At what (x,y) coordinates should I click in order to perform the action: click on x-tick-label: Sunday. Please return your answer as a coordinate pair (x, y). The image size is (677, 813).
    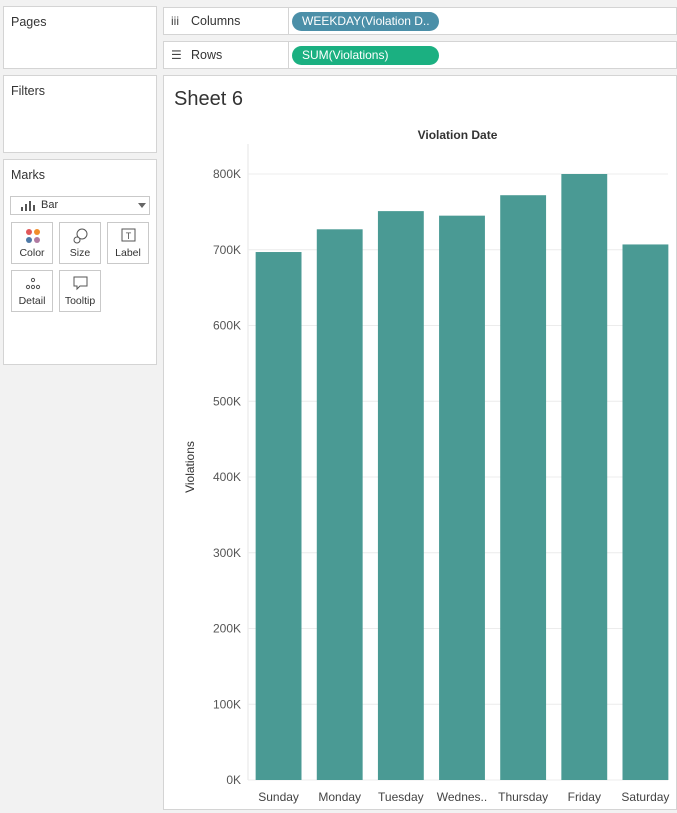
    Looking at the image, I should click on (278, 797).